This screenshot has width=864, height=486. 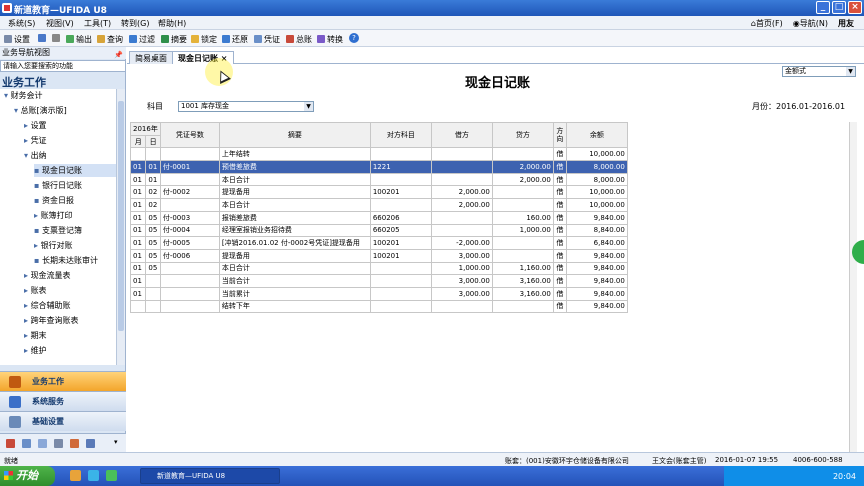 What do you see at coordinates (57, 200) in the screenshot?
I see `sidebar-item-label: 资金日报` at bounding box center [57, 200].